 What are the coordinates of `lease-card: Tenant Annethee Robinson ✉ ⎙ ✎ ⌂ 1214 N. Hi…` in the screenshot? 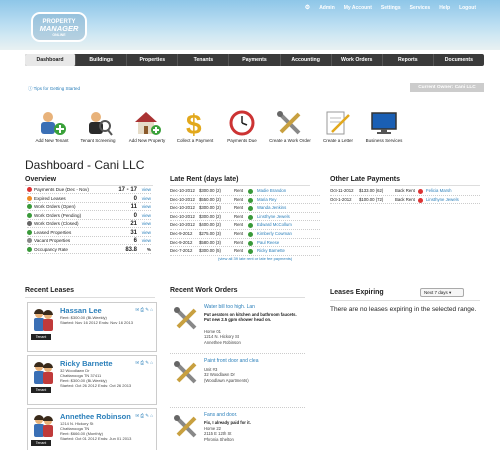 It's located at (92, 429).